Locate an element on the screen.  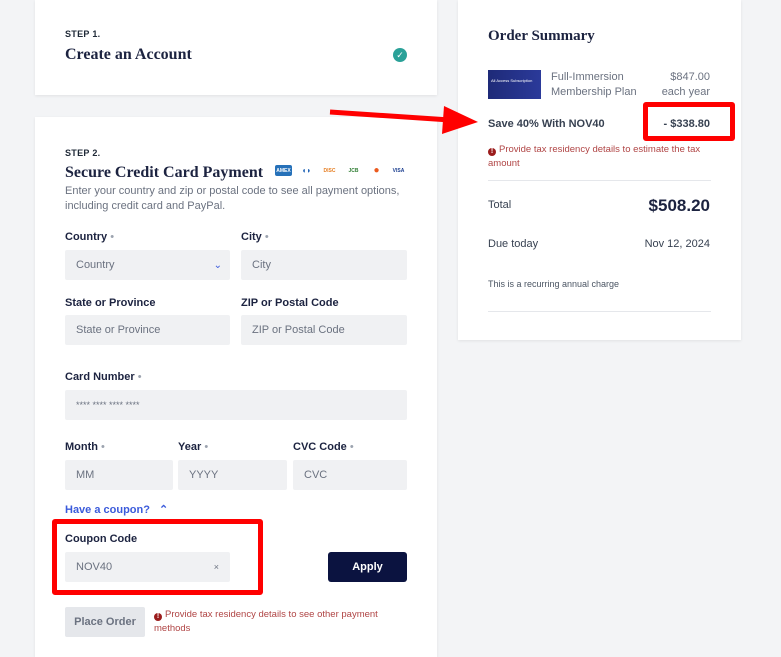
annotation-box-coupon is located at coordinates (157, 557).